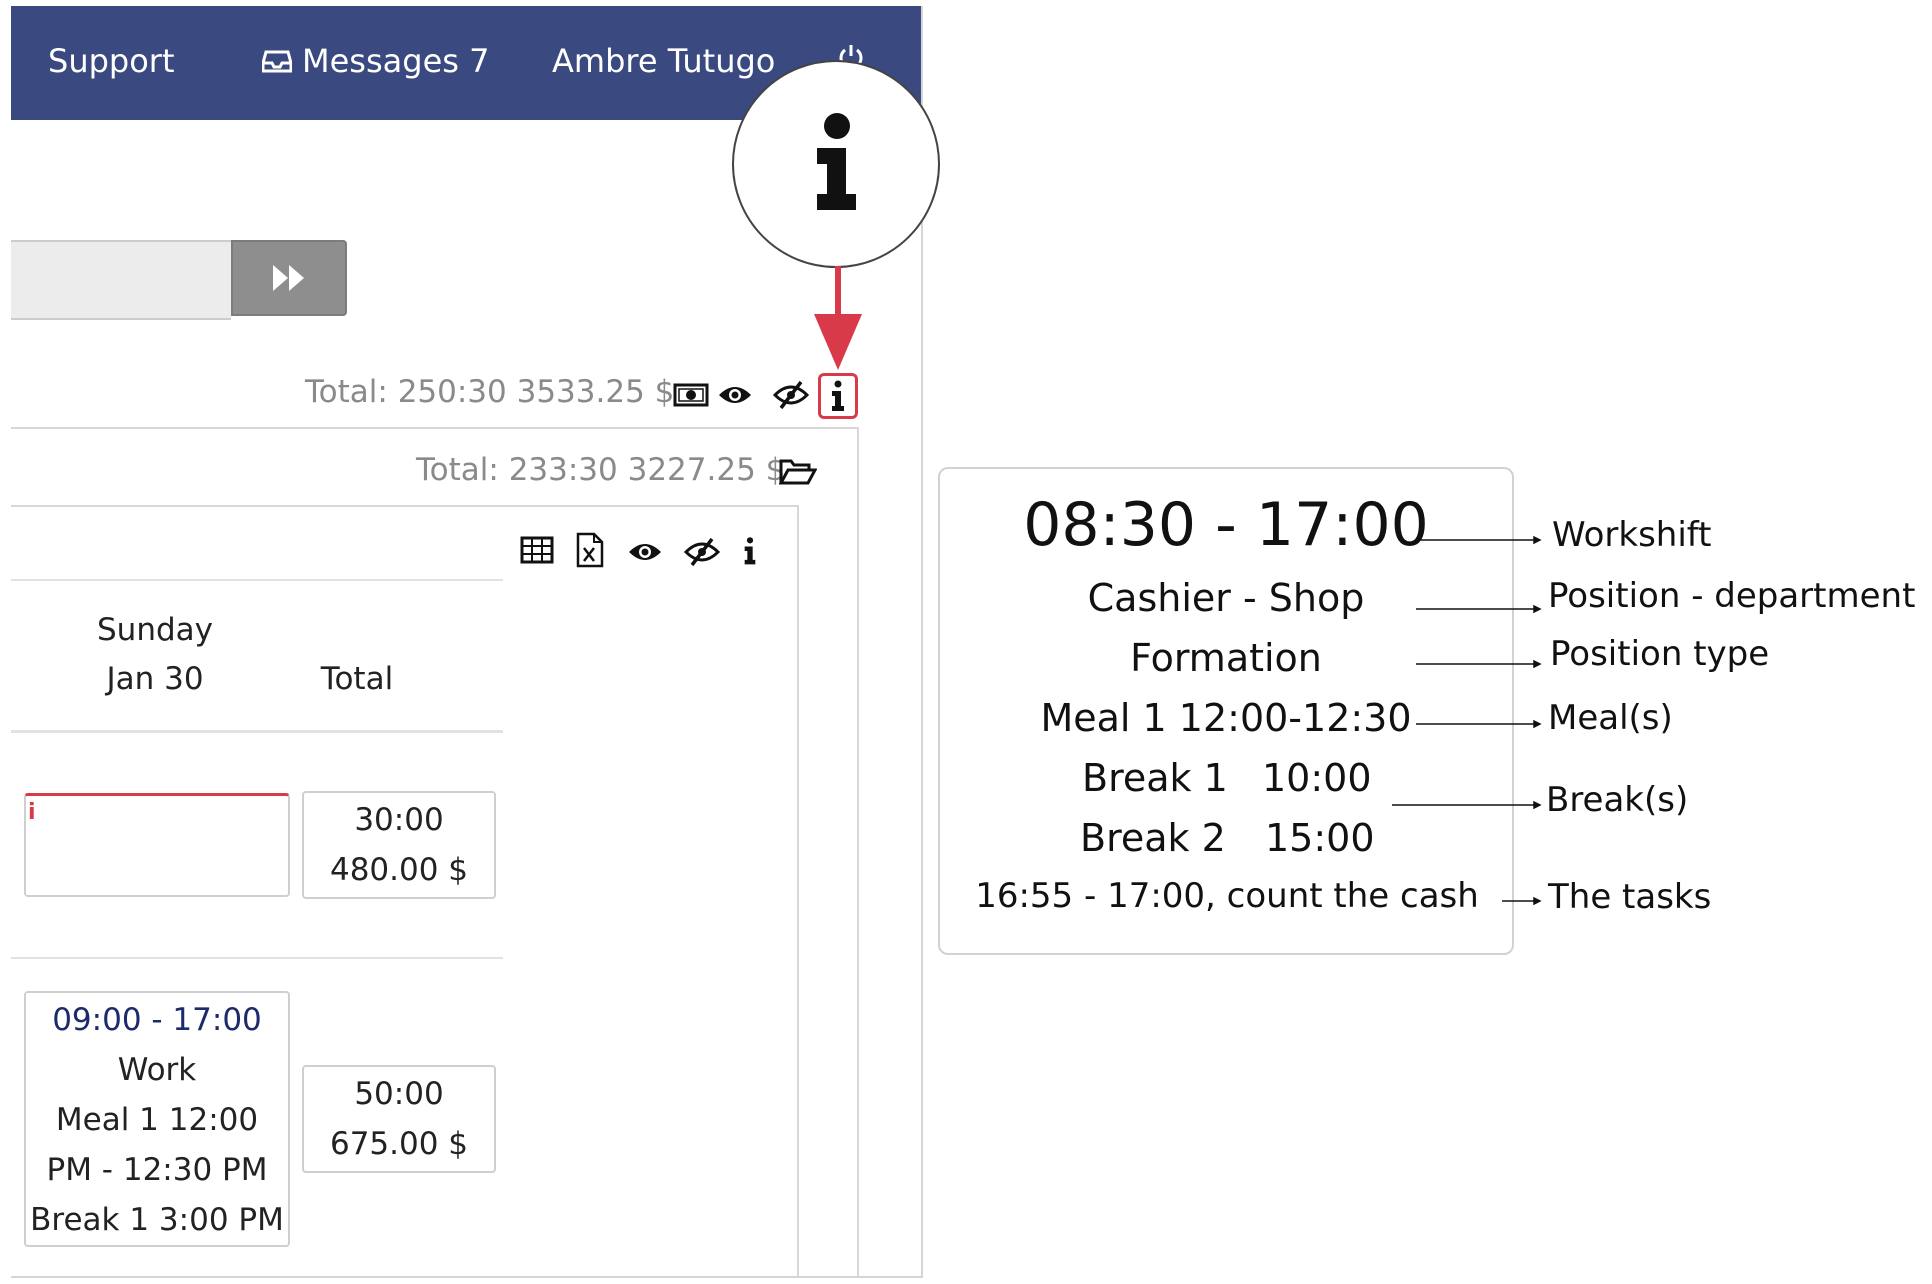  I want to click on table-icon, so click(537, 550).